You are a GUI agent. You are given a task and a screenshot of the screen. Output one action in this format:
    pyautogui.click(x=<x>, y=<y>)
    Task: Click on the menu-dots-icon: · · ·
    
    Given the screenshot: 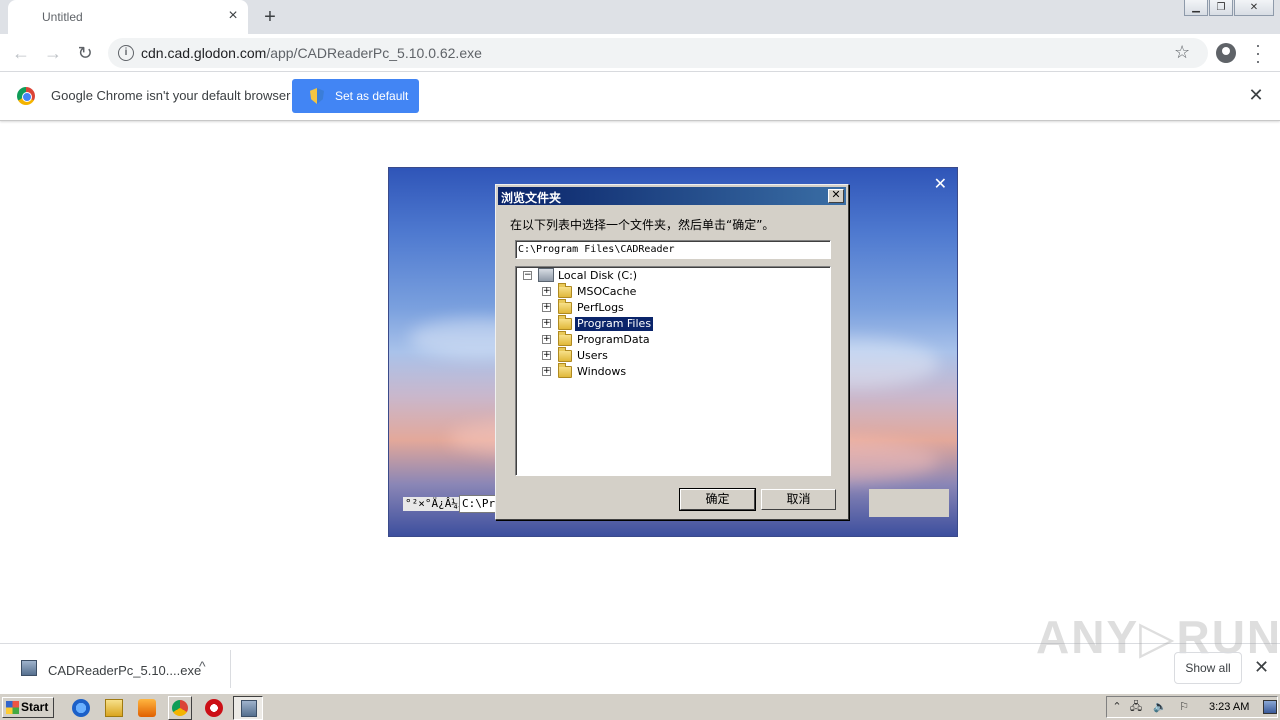 What is the action you would take?
    pyautogui.click(x=1258, y=53)
    